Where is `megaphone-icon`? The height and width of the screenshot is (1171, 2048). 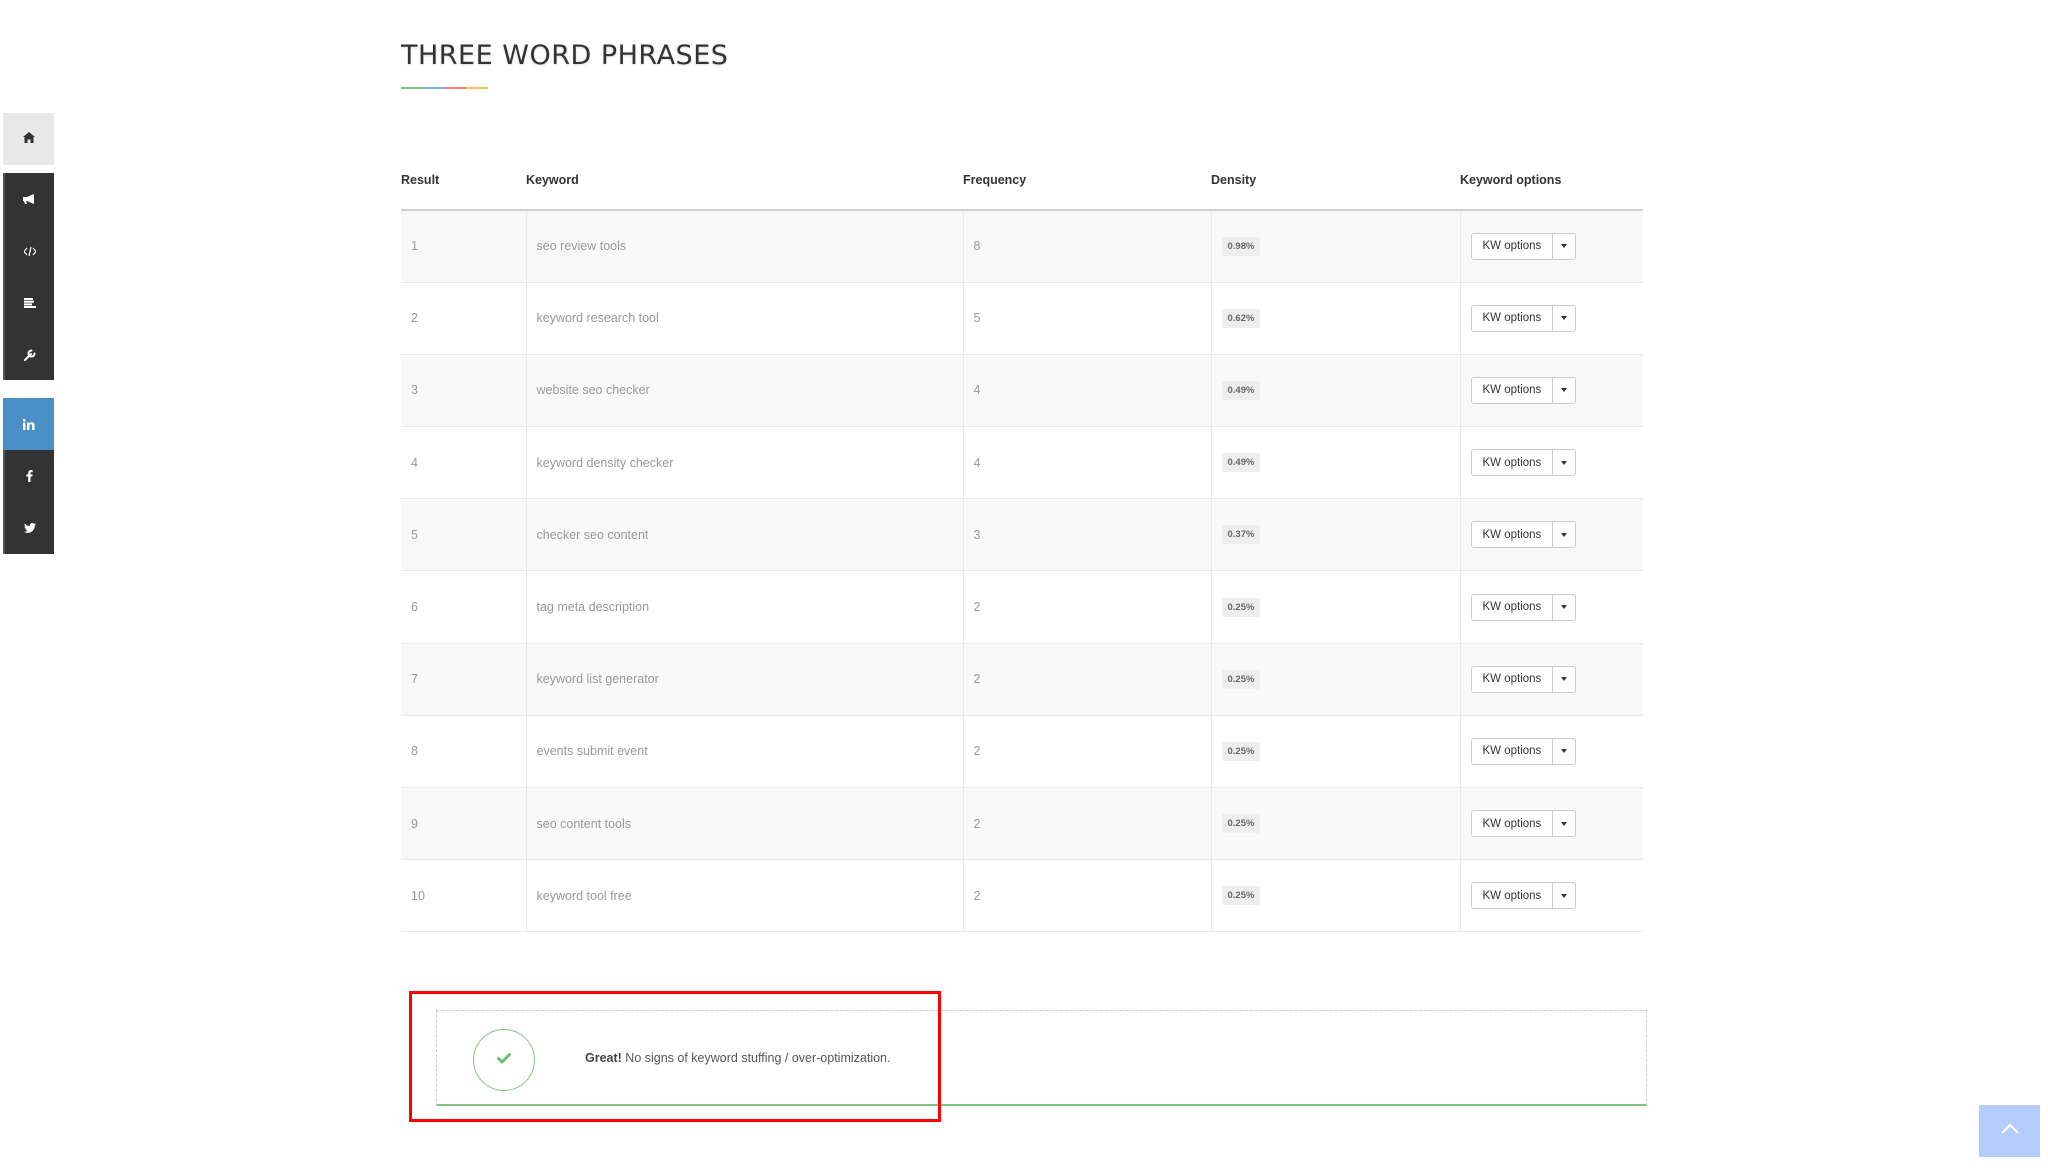 megaphone-icon is located at coordinates (29, 199).